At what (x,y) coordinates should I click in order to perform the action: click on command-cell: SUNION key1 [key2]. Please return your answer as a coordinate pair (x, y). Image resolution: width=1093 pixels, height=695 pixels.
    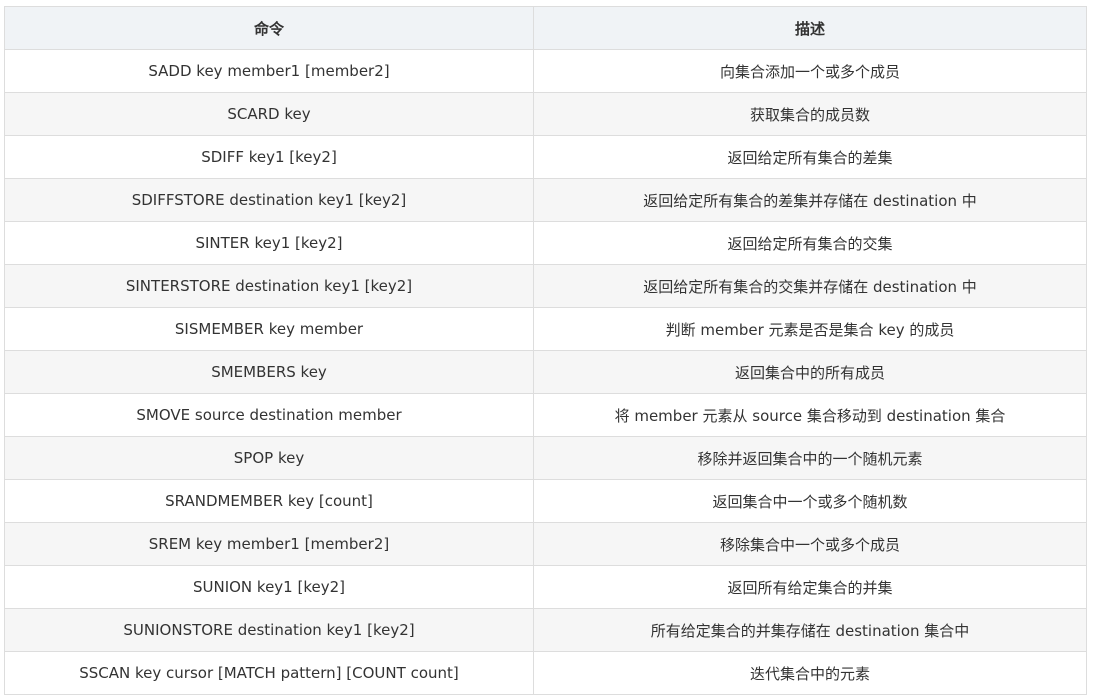
    Looking at the image, I should click on (269, 587).